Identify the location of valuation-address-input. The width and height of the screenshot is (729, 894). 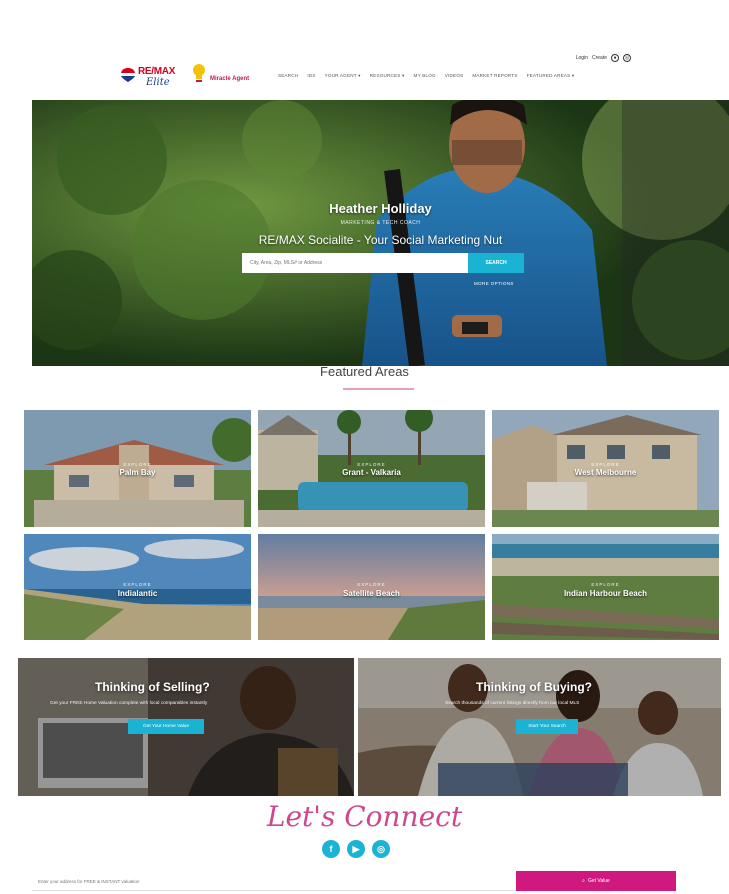
(274, 881).